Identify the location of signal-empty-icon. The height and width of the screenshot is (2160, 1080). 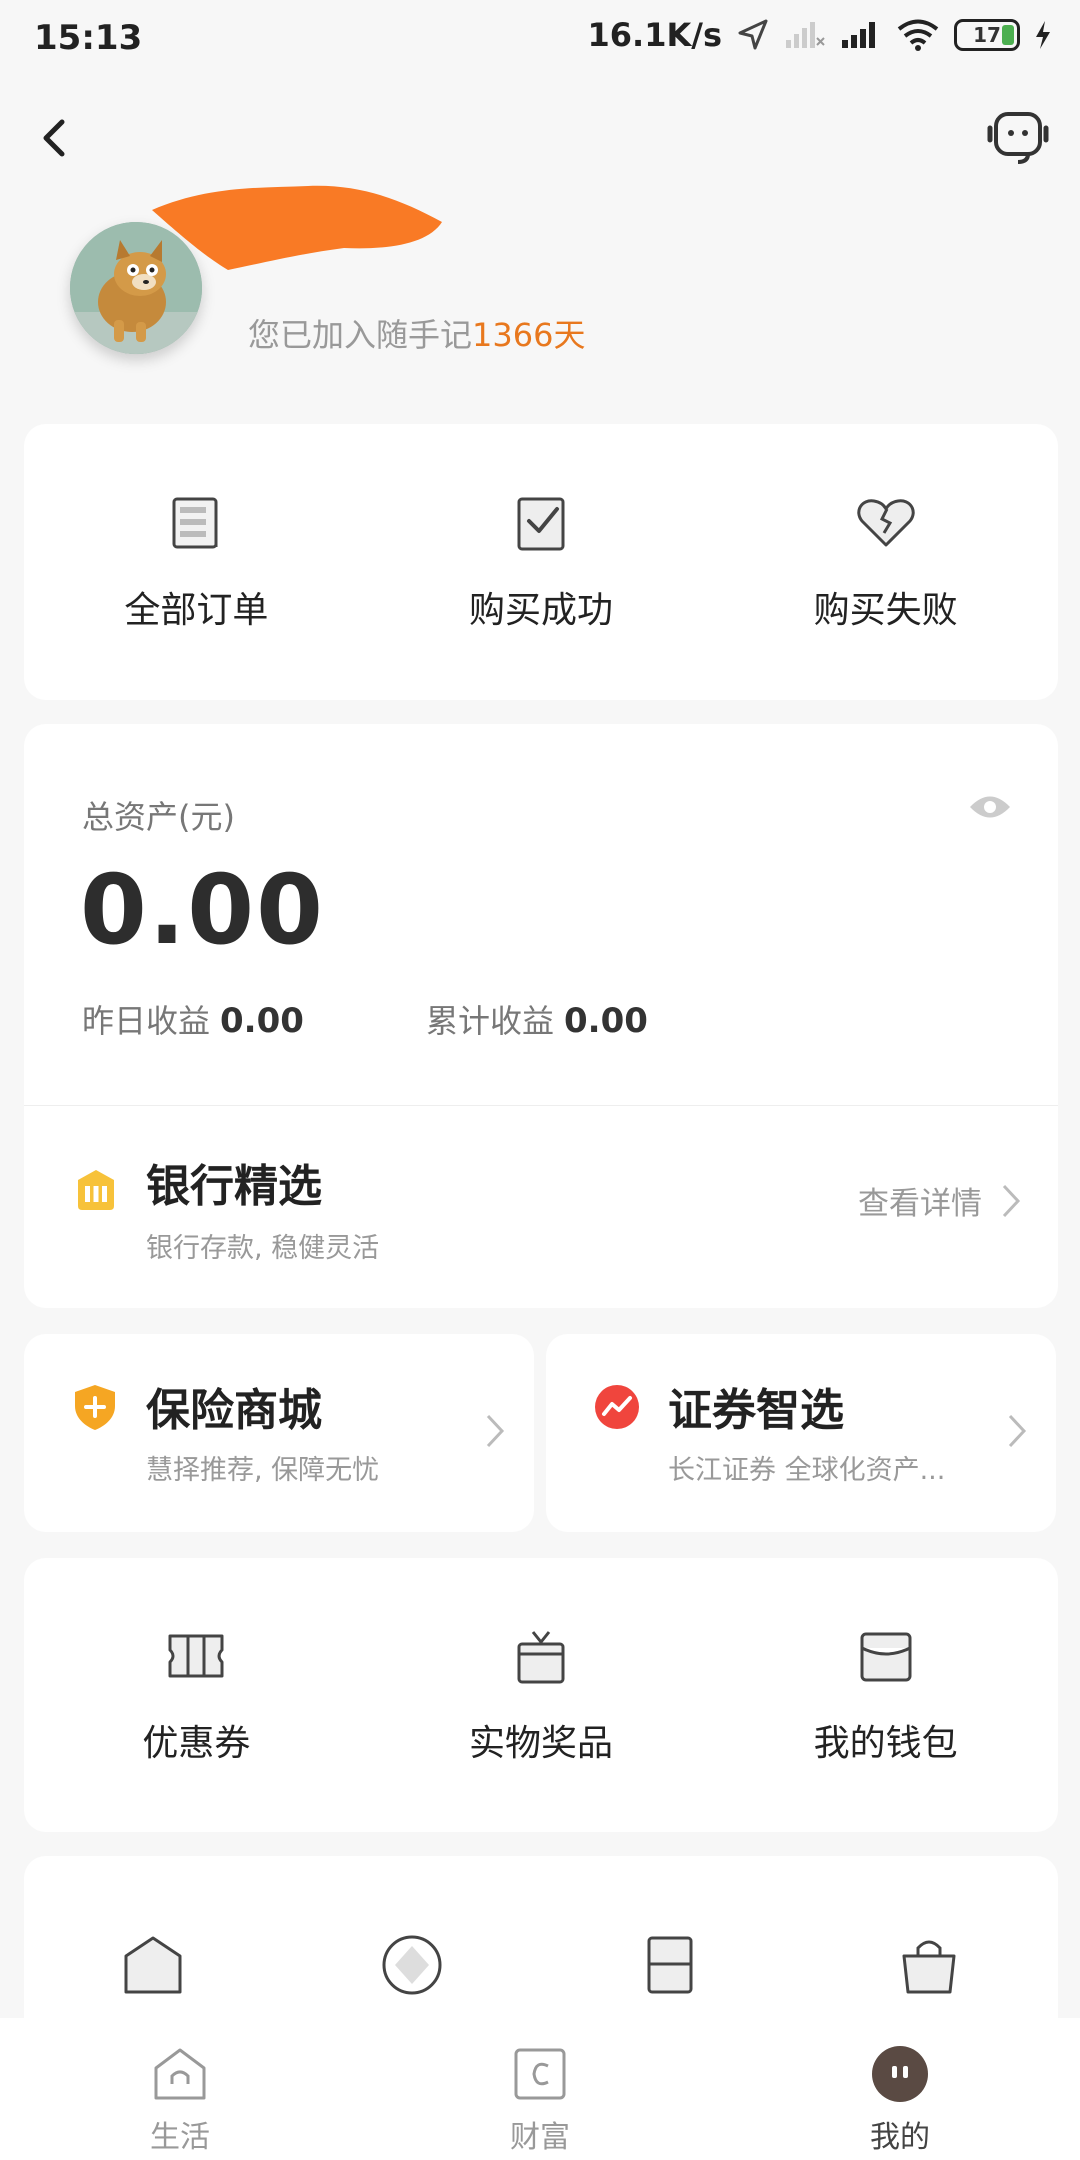
(805, 35).